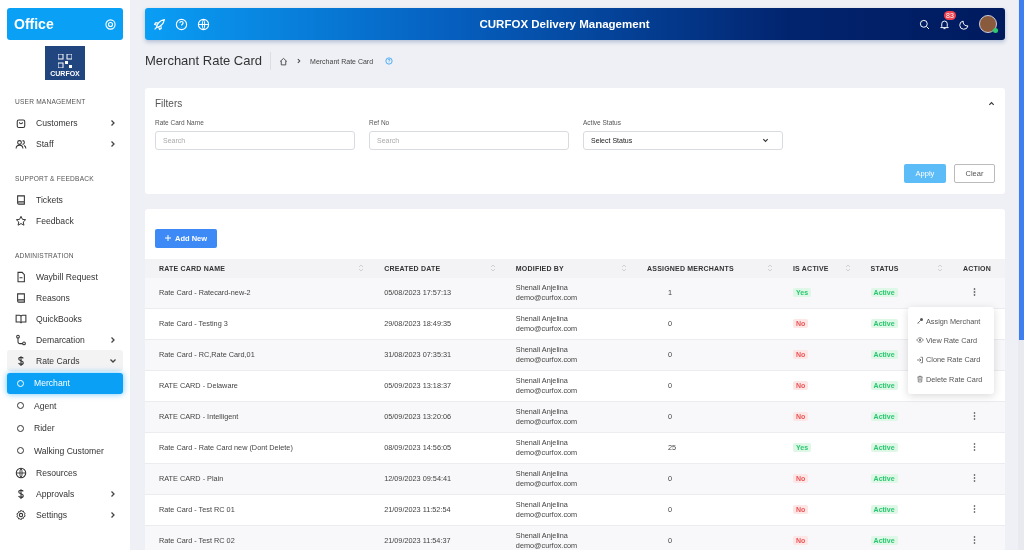  What do you see at coordinates (65, 199) in the screenshot?
I see `sidebar-item: Tickets` at bounding box center [65, 199].